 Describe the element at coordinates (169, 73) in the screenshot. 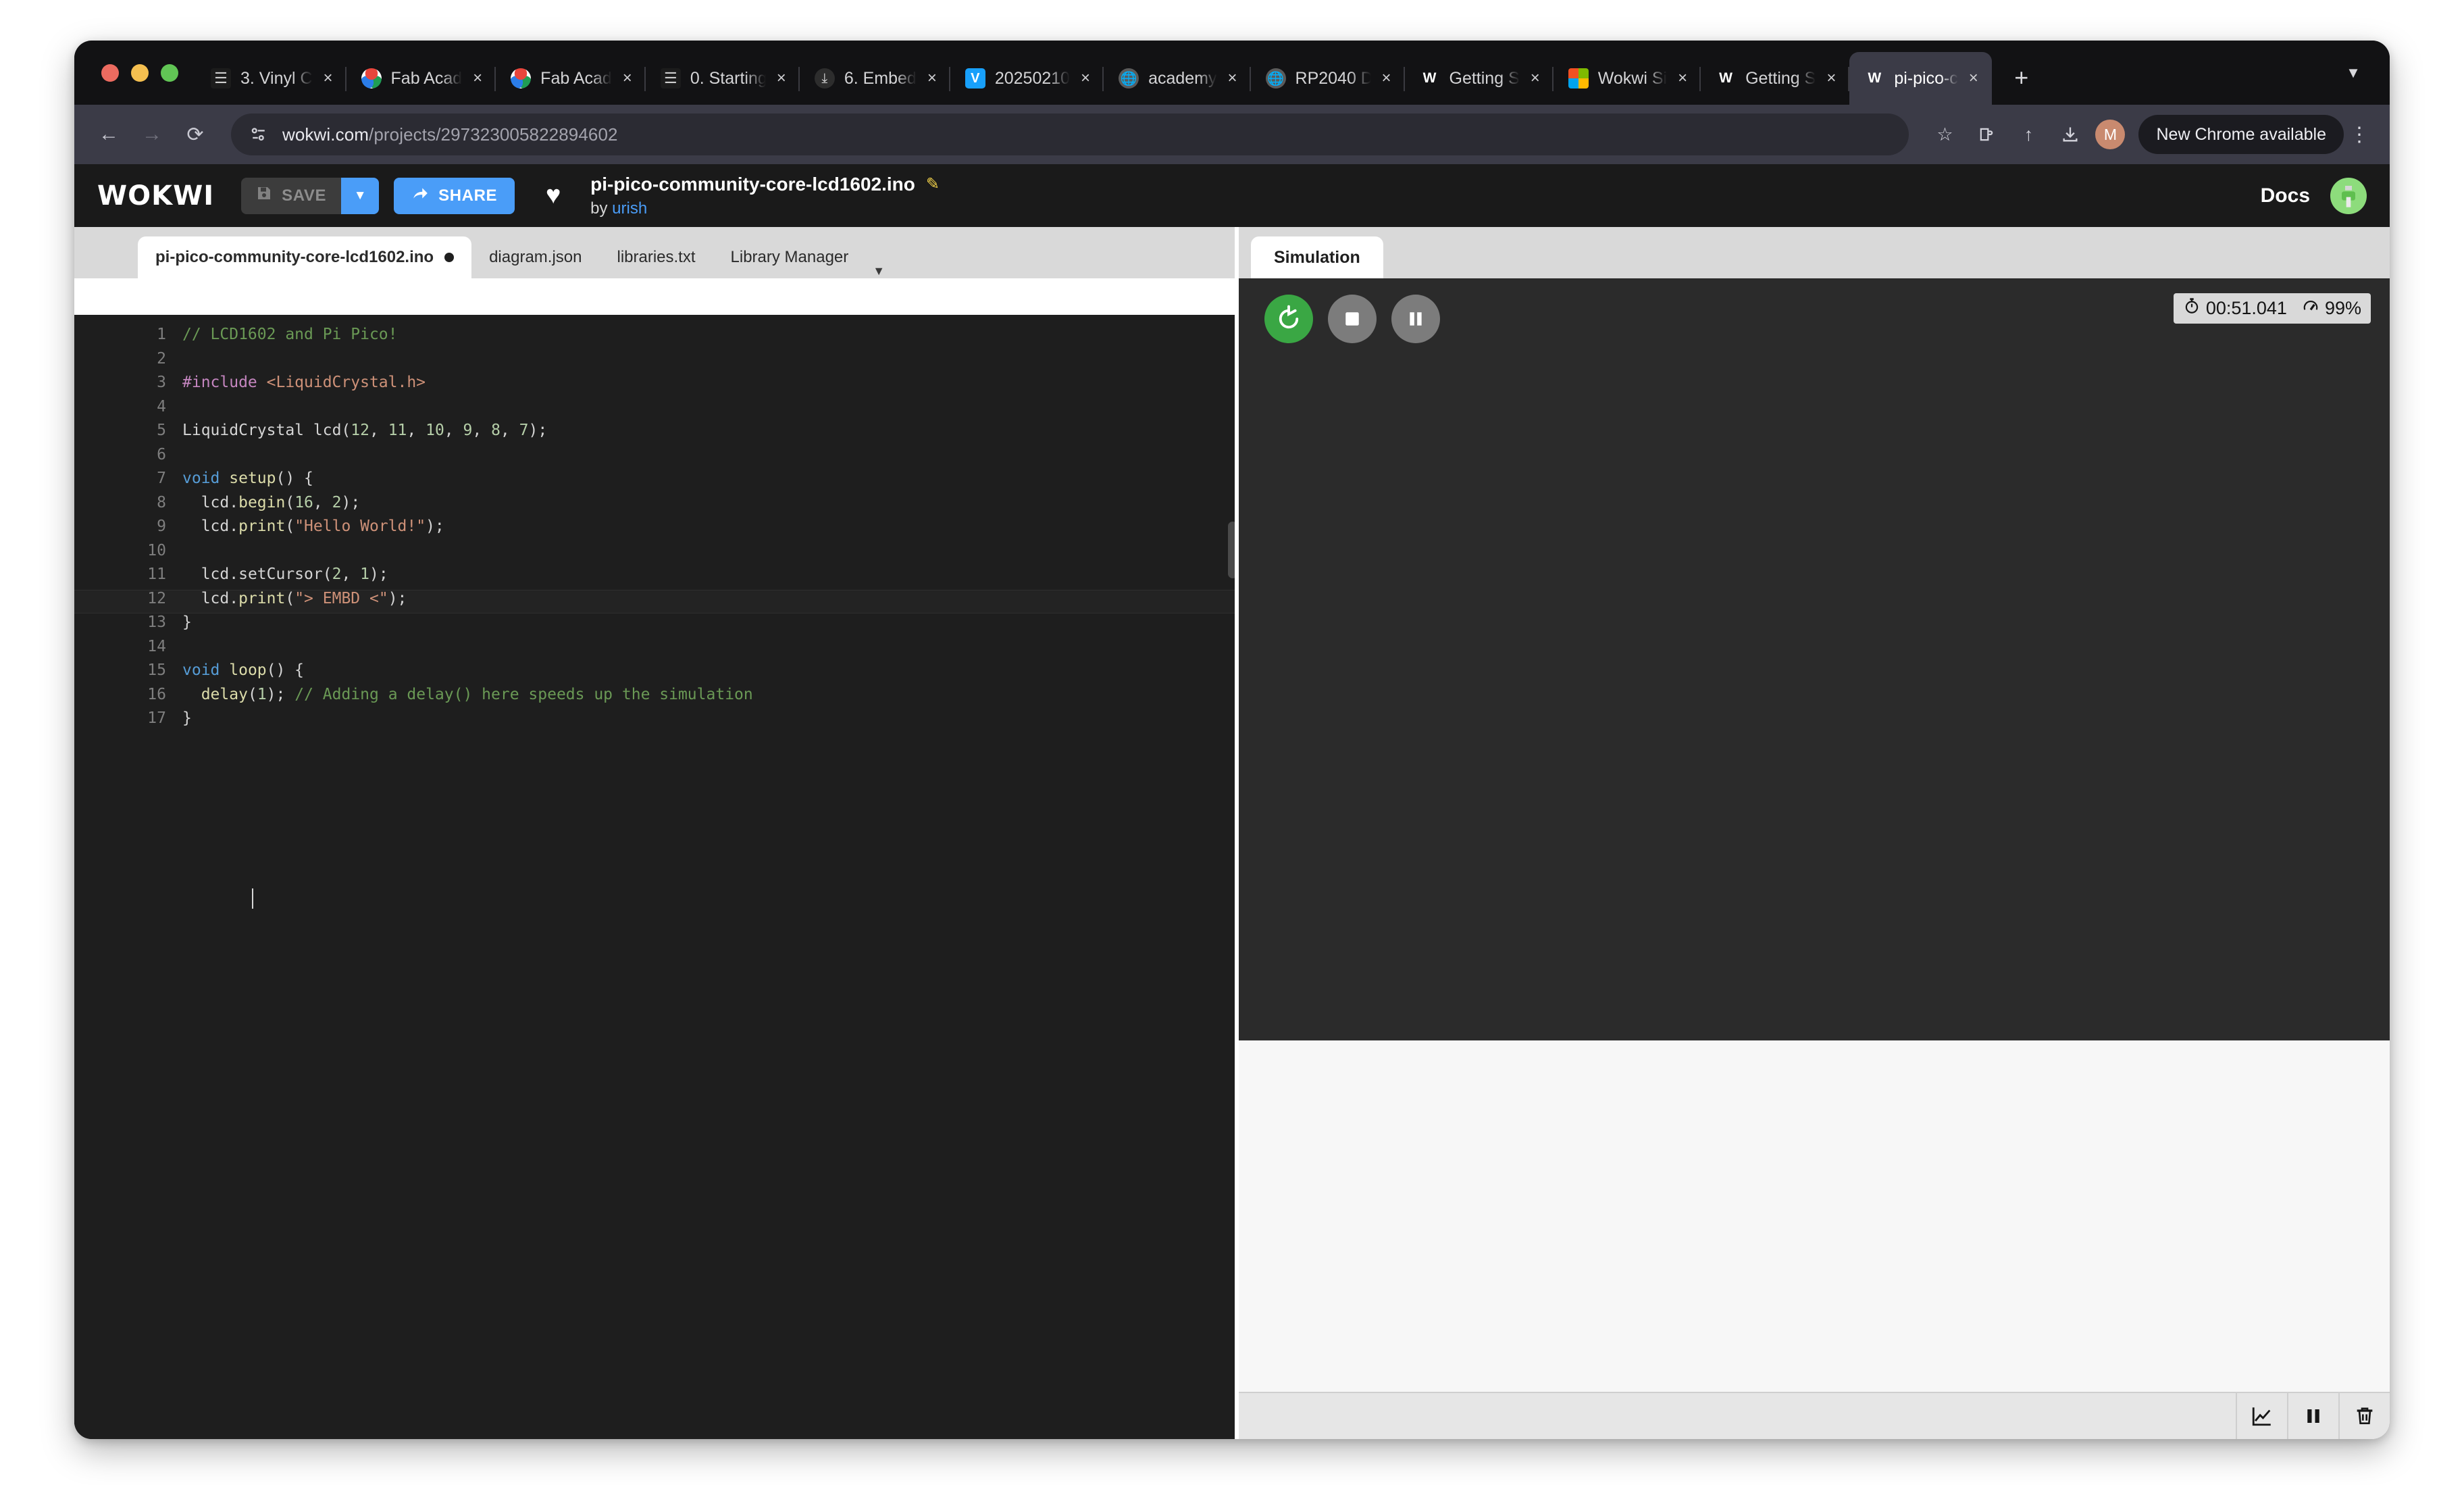

I see `maximize-window-button` at that location.